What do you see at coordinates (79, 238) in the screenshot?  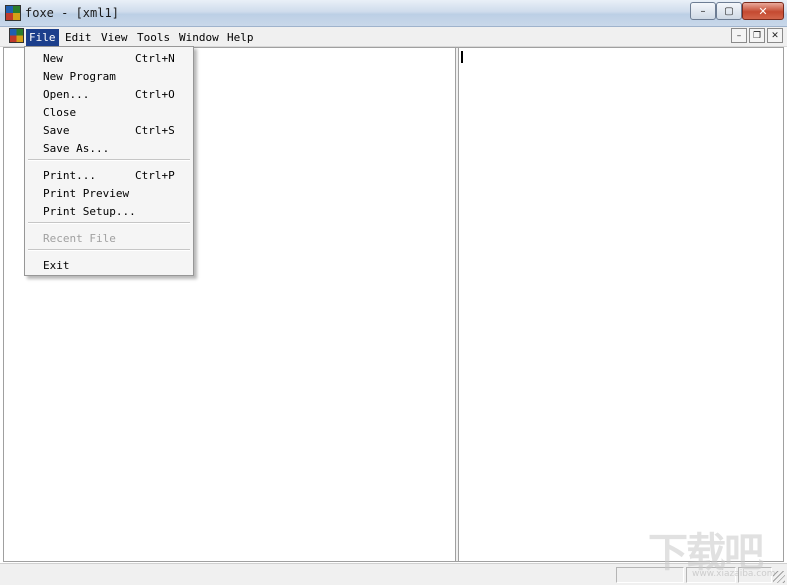 I see `menu-item-label: Recent File` at bounding box center [79, 238].